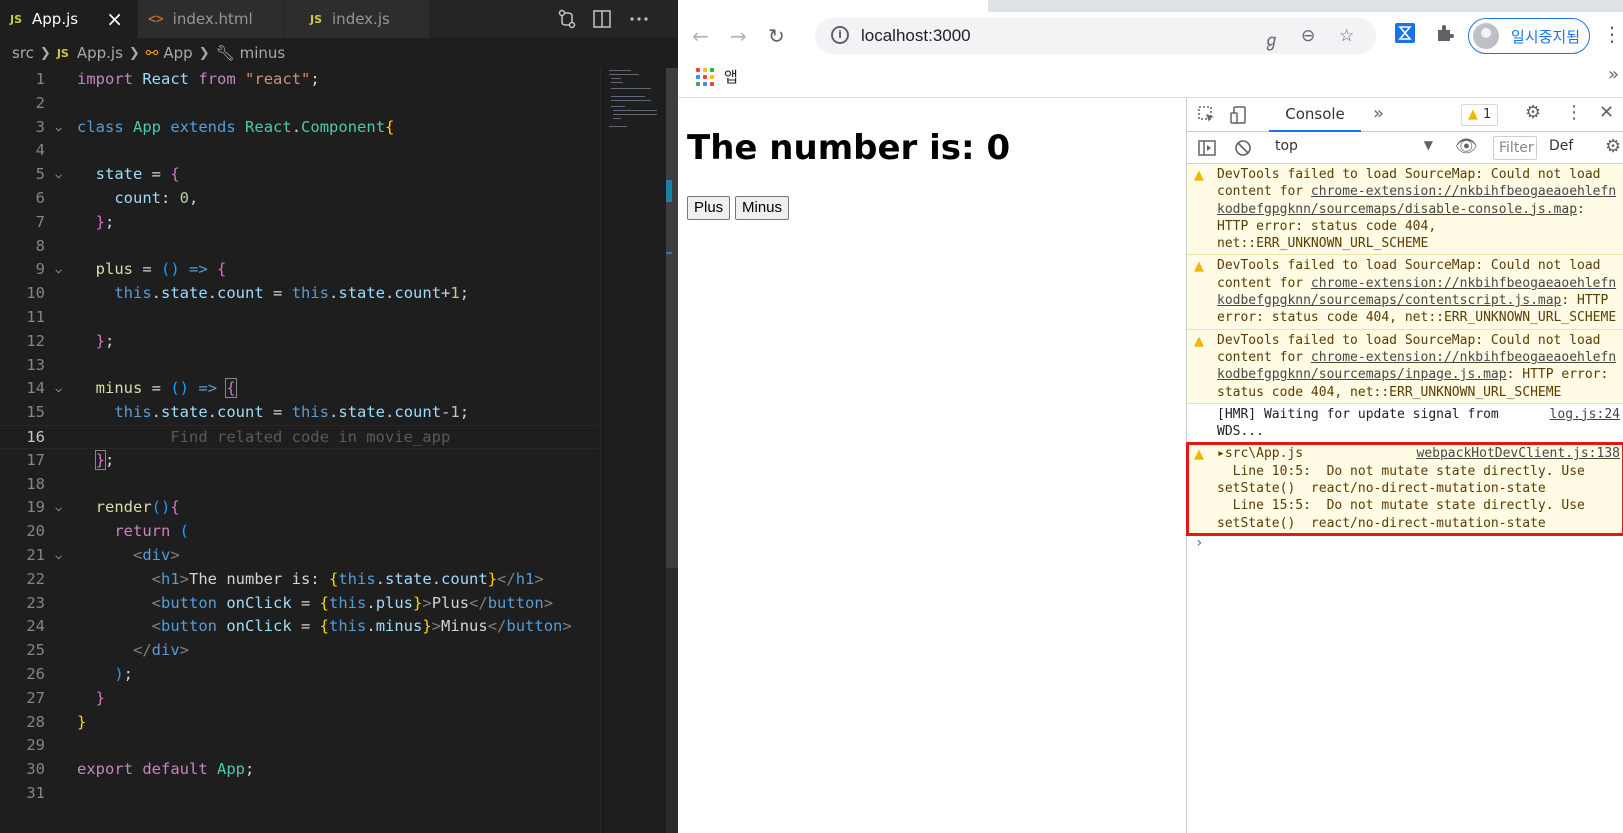  Describe the element at coordinates (1264, 453) in the screenshot. I see `eslint-file: src\App.js` at that location.